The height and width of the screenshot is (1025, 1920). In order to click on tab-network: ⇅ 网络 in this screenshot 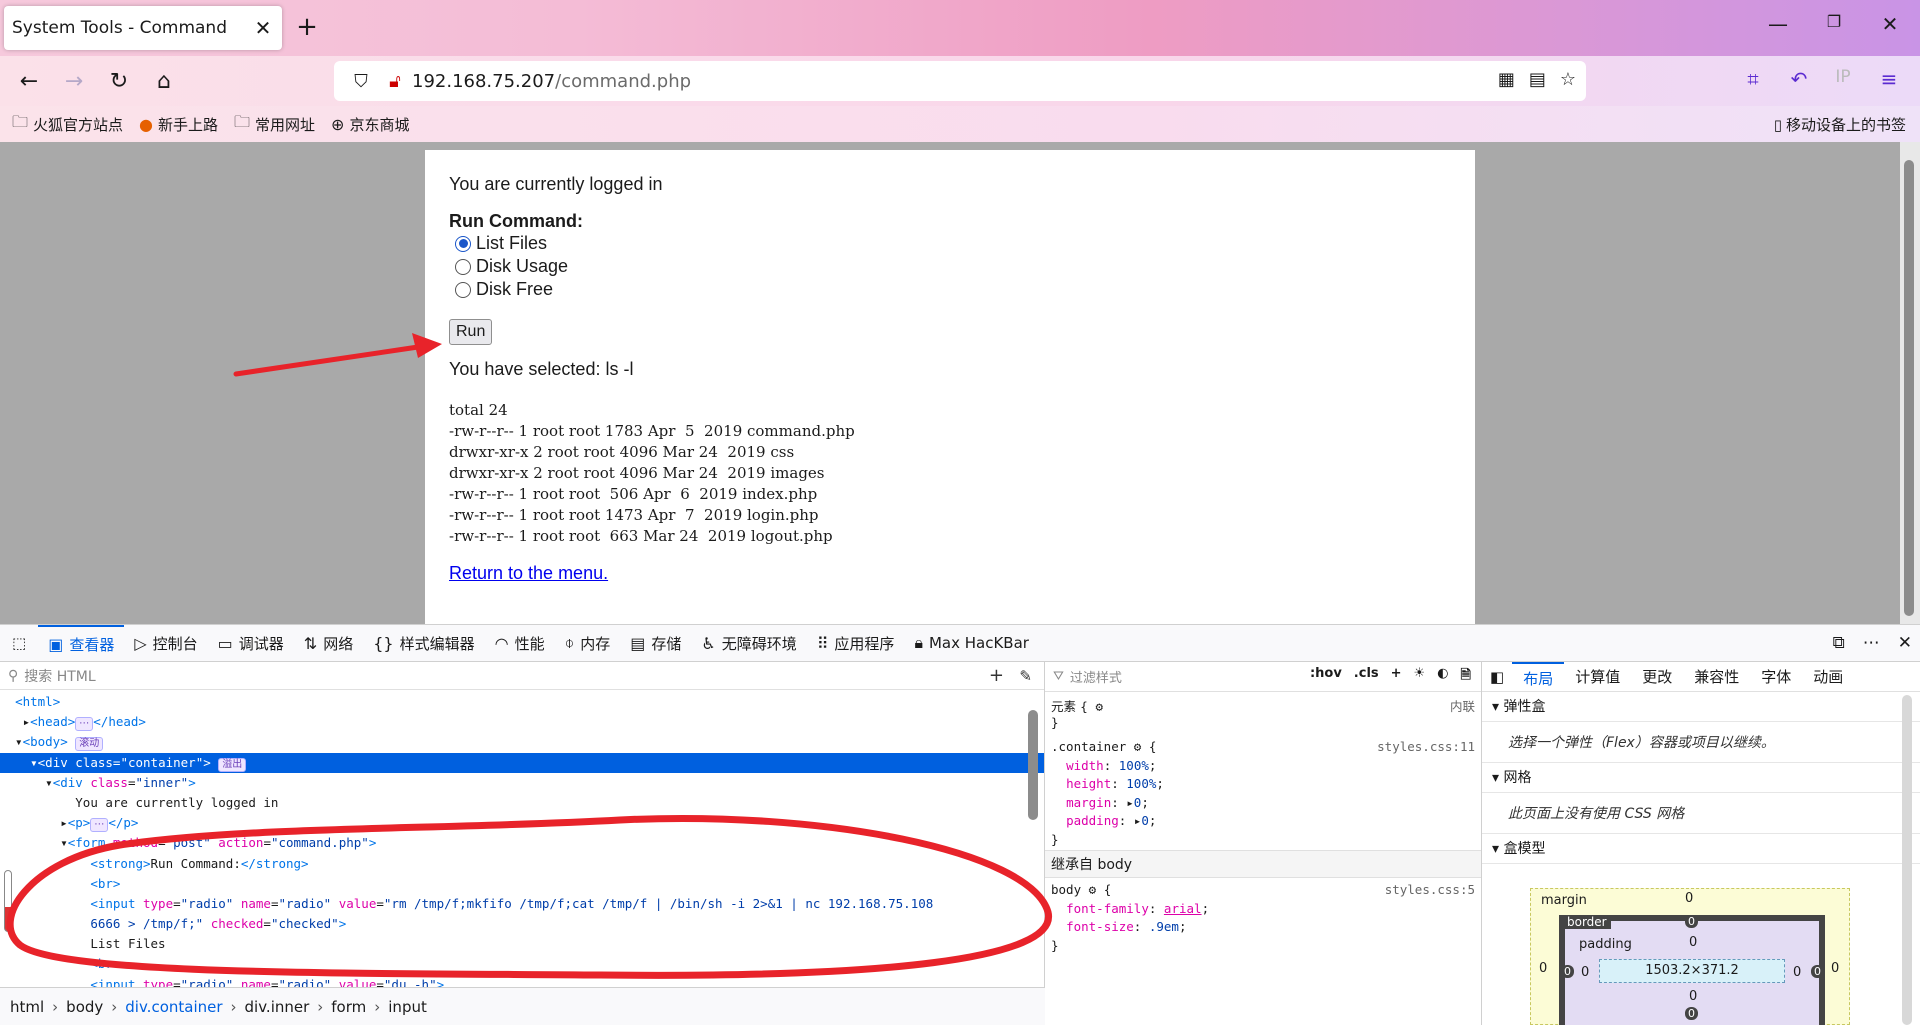, I will do `click(328, 643)`.